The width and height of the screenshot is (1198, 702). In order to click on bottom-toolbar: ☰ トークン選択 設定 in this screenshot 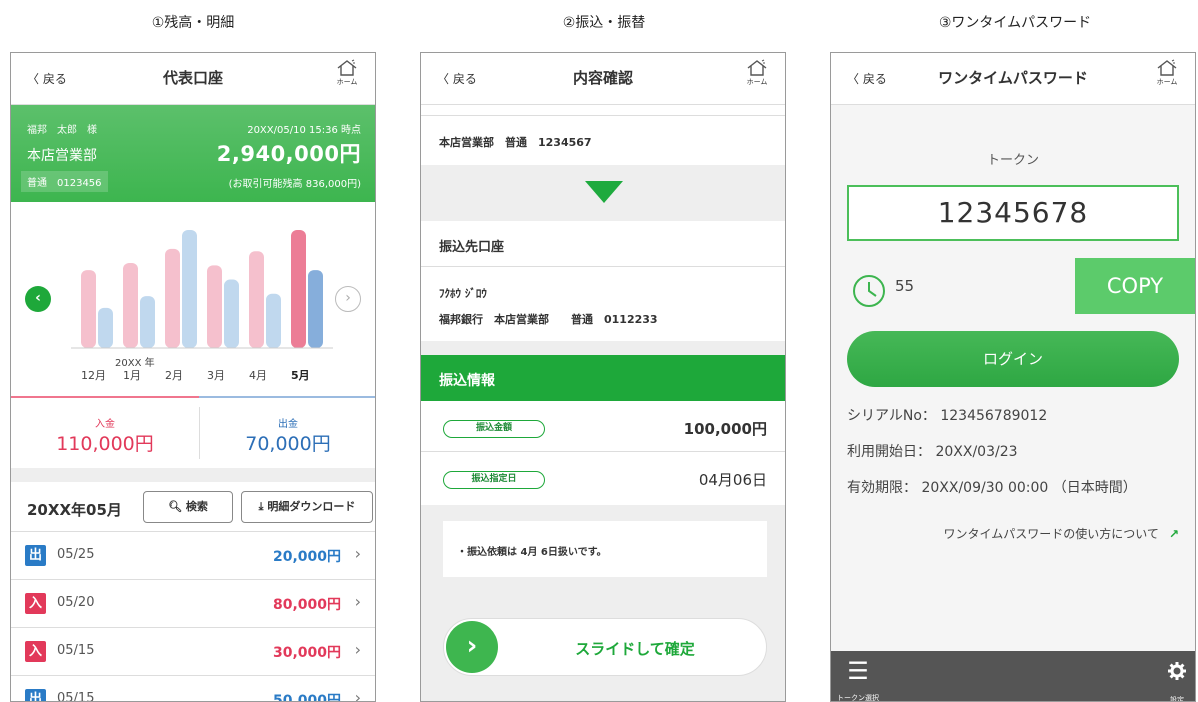, I will do `click(1013, 676)`.